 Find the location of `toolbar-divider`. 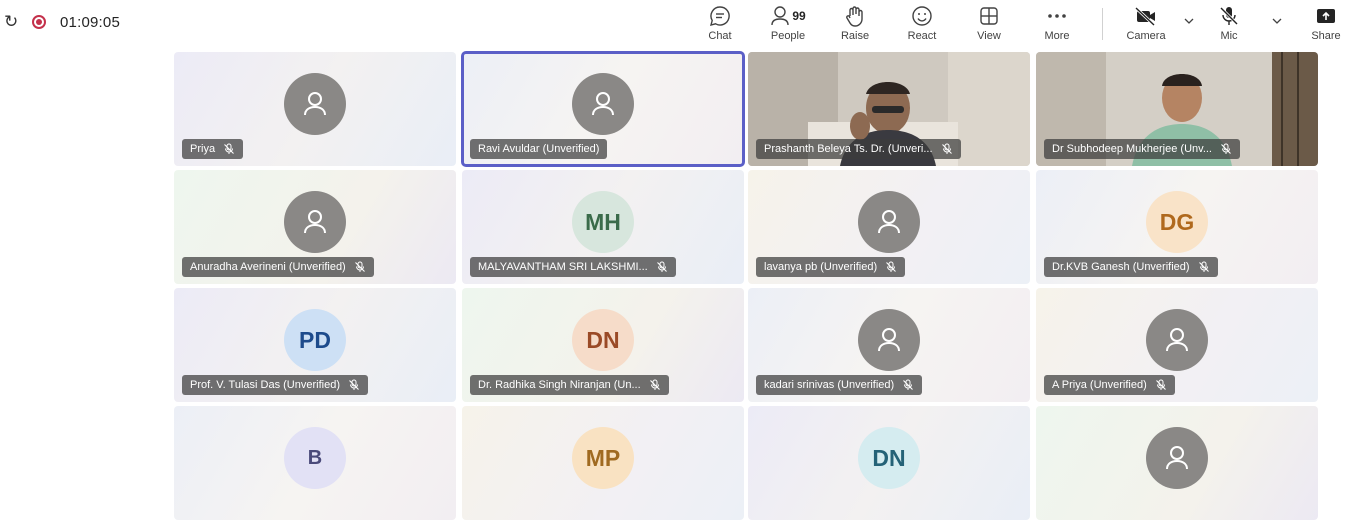

toolbar-divider is located at coordinates (1102, 24).